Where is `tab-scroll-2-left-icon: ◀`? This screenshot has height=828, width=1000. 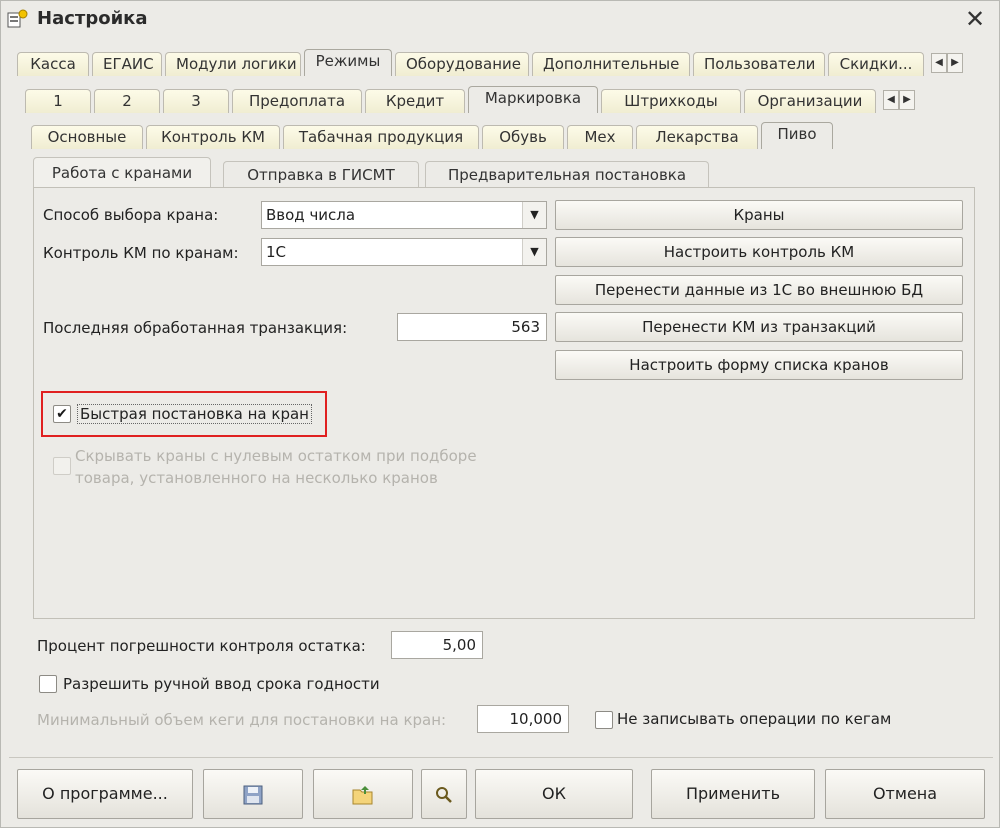
tab-scroll-2-left-icon: ◀ is located at coordinates (891, 100).